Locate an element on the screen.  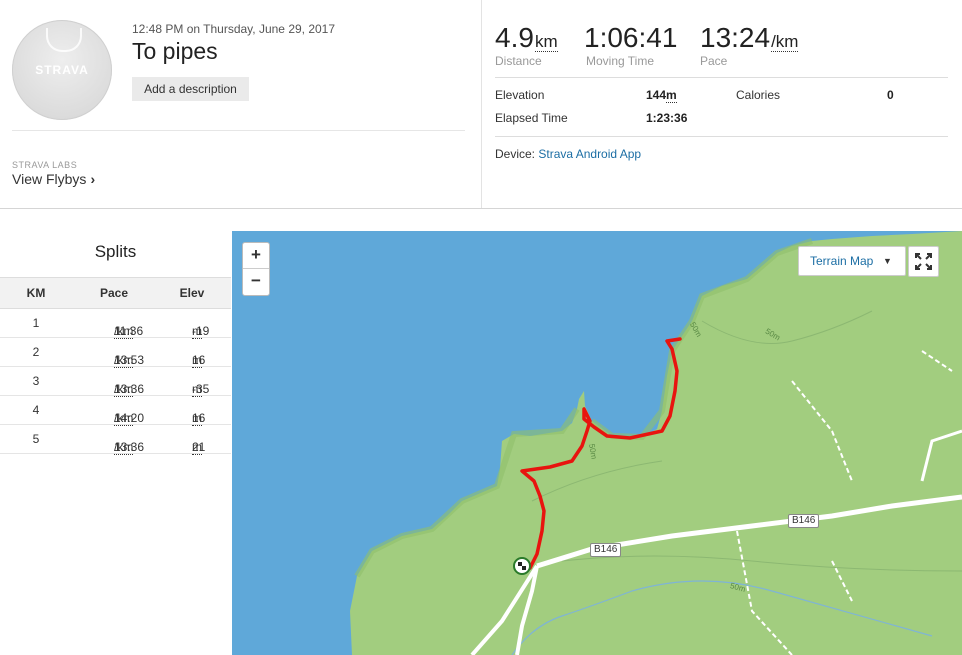
device-info: Device: Strava Android App is located at coordinates (568, 154).